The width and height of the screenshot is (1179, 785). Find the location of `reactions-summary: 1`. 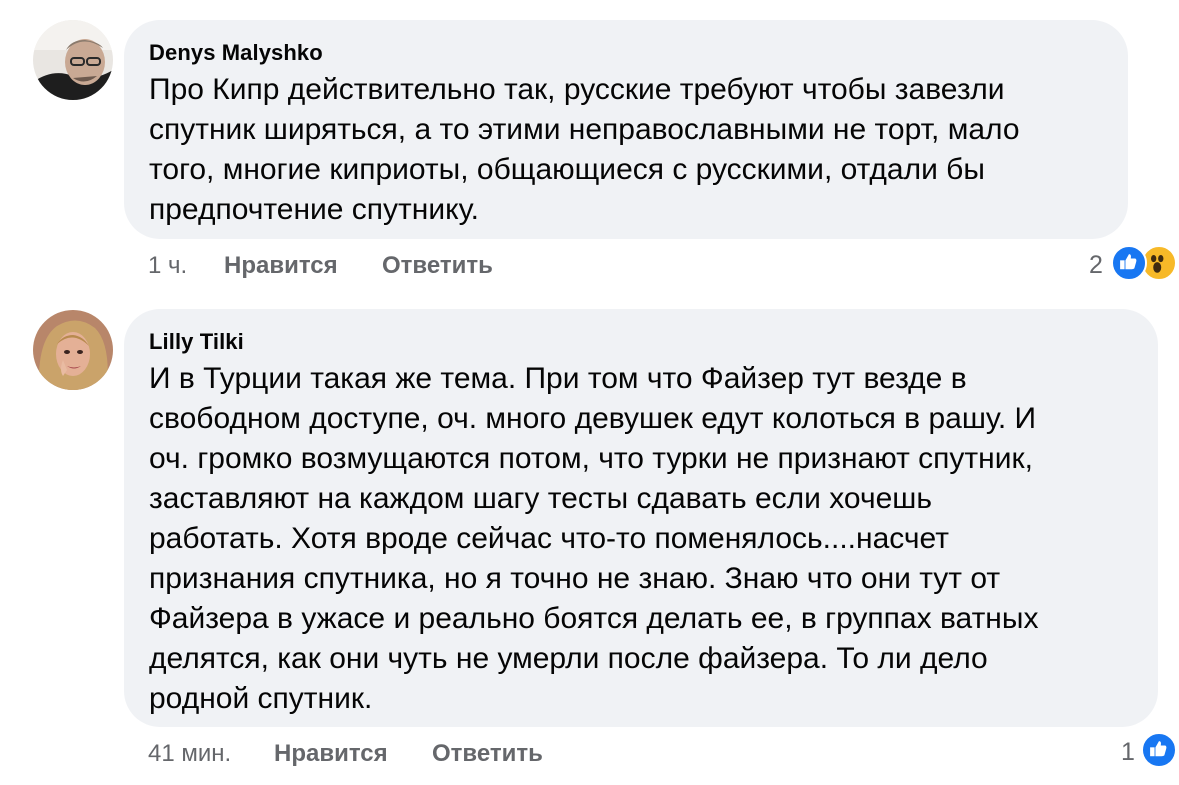

reactions-summary: 1 is located at coordinates (1147, 752).